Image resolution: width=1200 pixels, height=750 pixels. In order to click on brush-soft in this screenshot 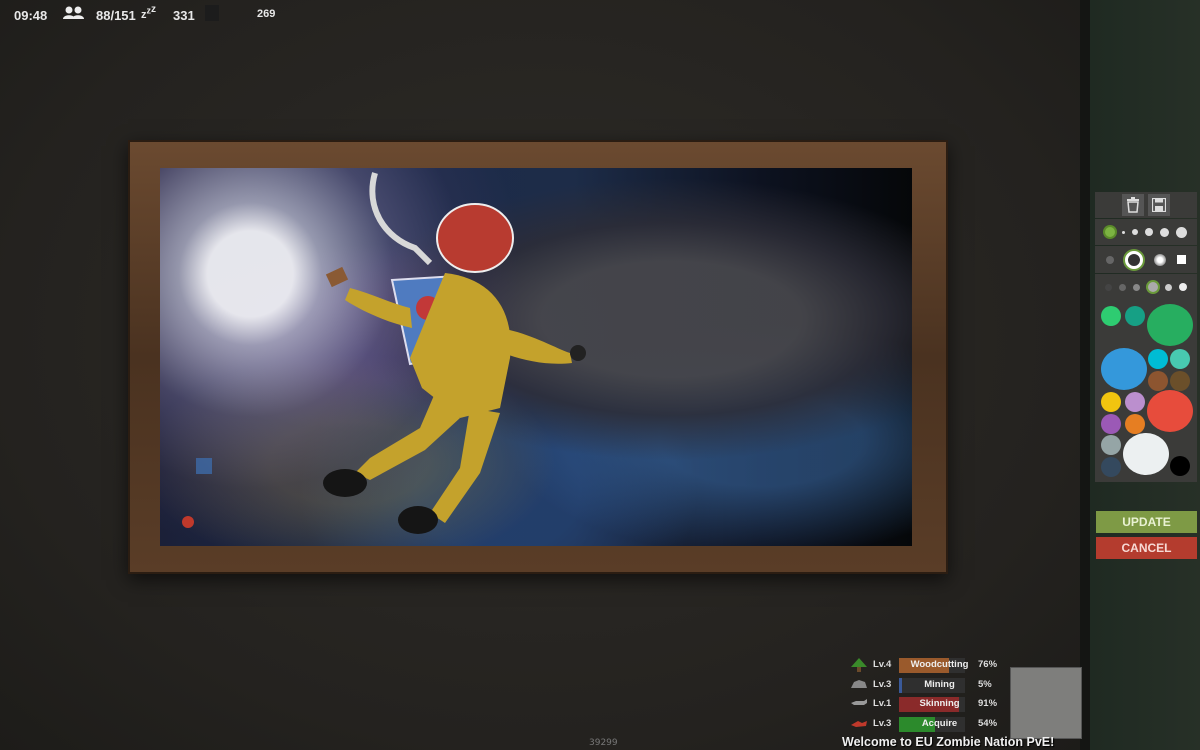, I will do `click(1110, 259)`.